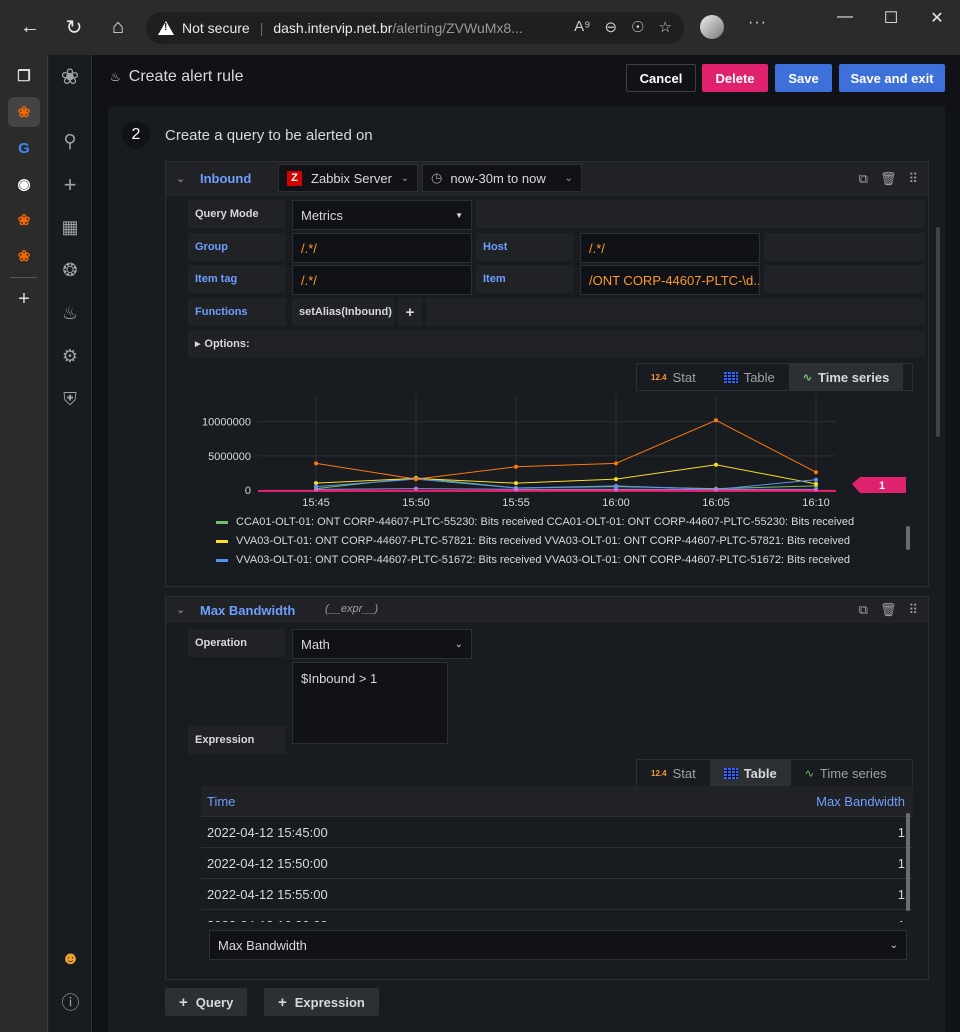 This screenshot has width=960, height=1032. What do you see at coordinates (23, 277) in the screenshot?
I see `tabs-divider` at bounding box center [23, 277].